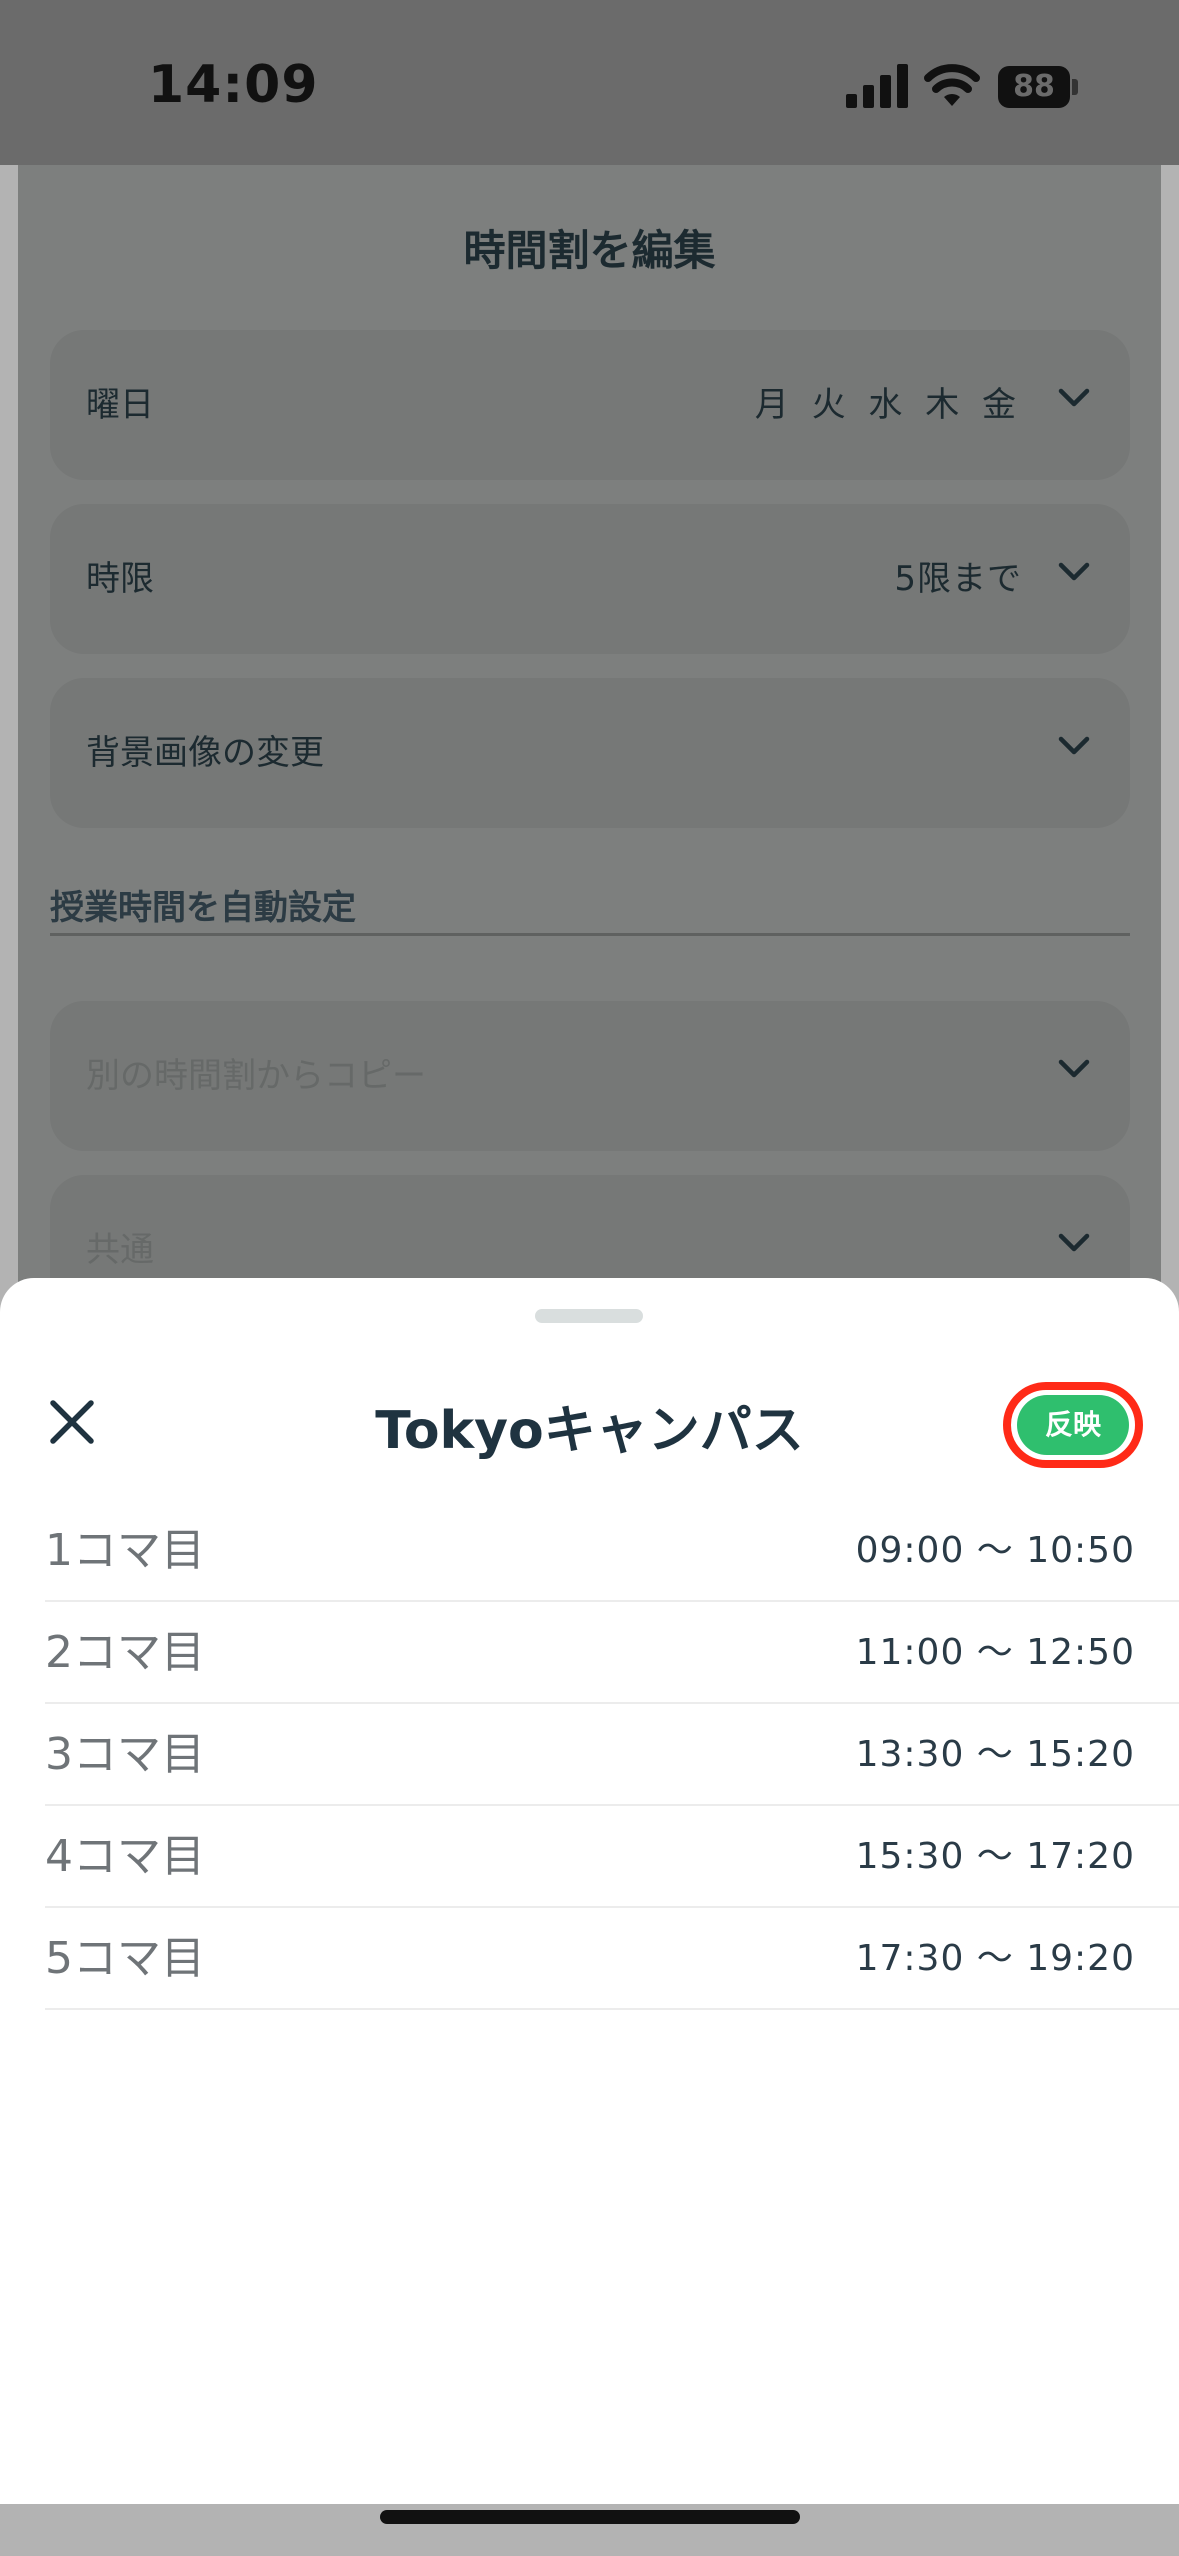 This screenshot has width=1179, height=2556. Describe the element at coordinates (589, 250) in the screenshot. I see `page-title: 時間割を編集` at that location.